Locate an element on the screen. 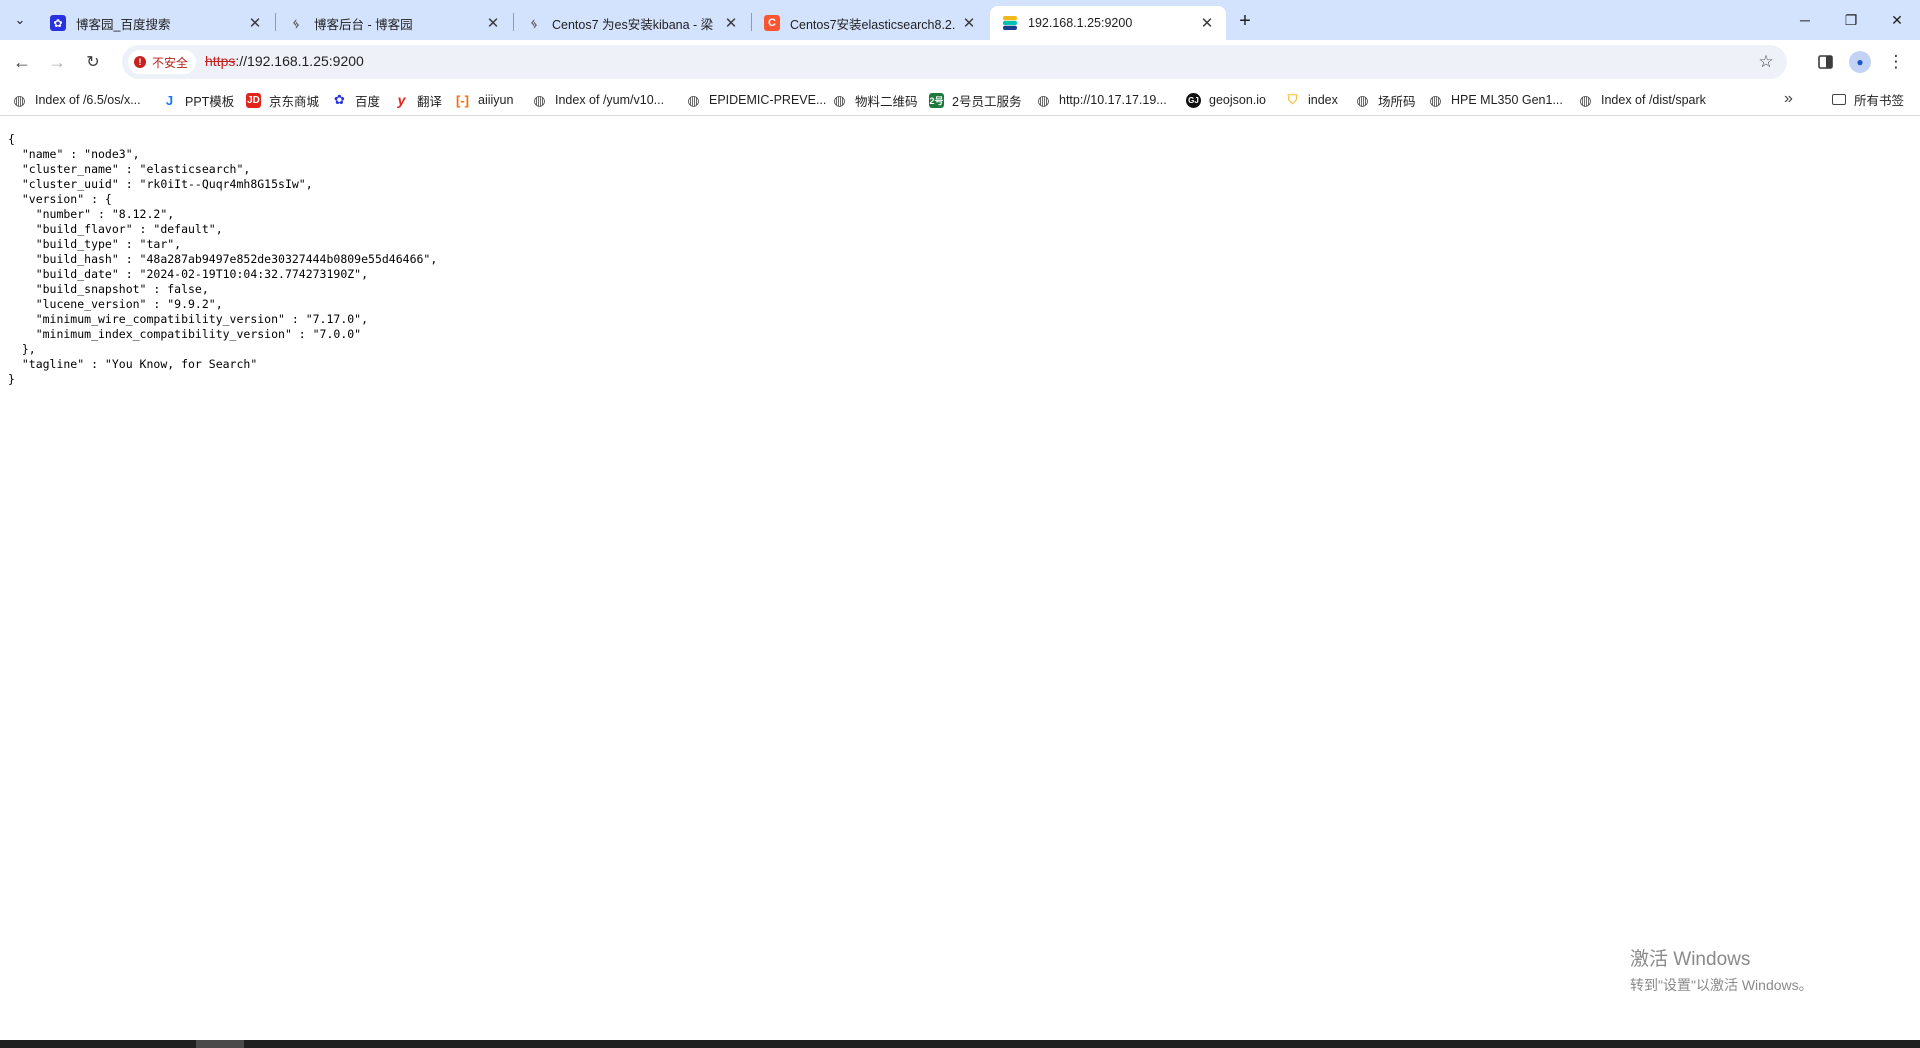 The width and height of the screenshot is (1920, 1048). bookmark-item: ◍ Index of /dist/spark is located at coordinates (1642, 100).